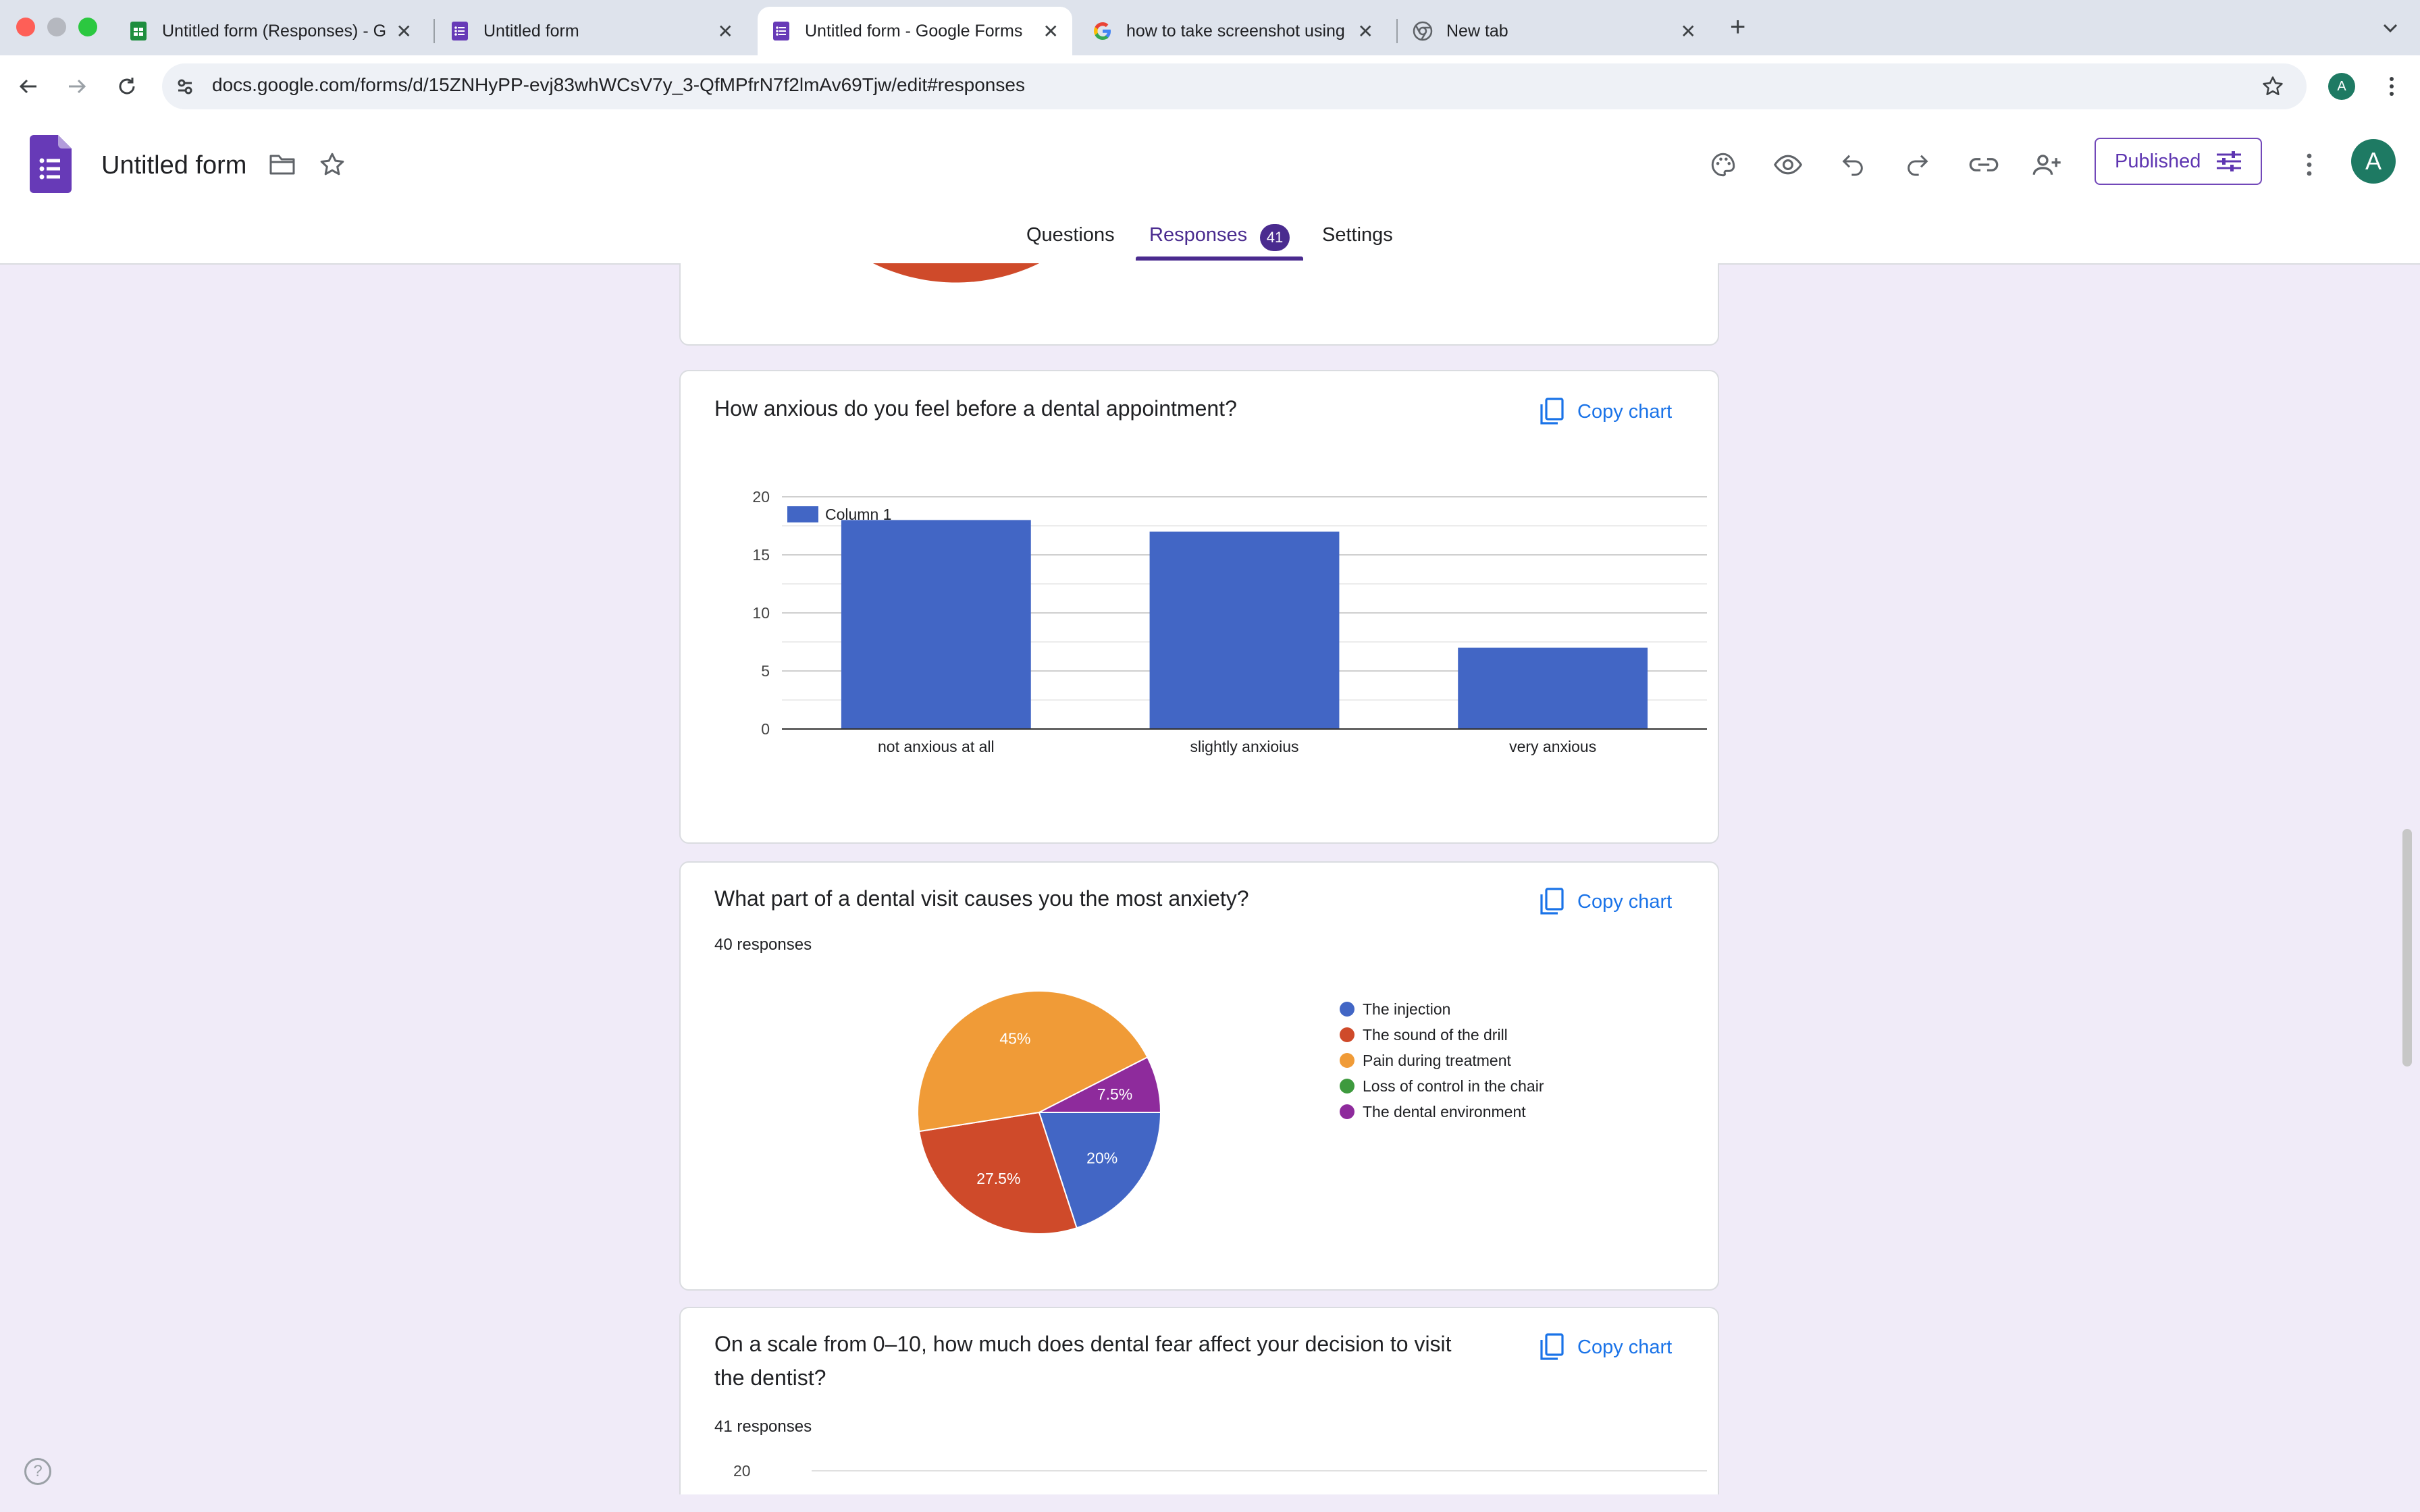 This screenshot has height=1512, width=2420. I want to click on preview-eye-icon, so click(1788, 165).